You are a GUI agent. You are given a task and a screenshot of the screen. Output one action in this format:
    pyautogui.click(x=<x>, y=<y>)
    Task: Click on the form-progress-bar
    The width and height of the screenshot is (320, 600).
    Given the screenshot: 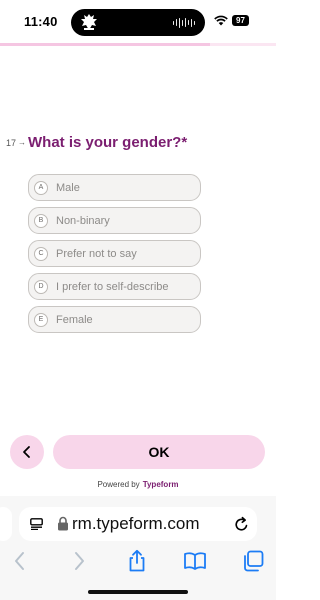 What is the action you would take?
    pyautogui.click(x=138, y=44)
    